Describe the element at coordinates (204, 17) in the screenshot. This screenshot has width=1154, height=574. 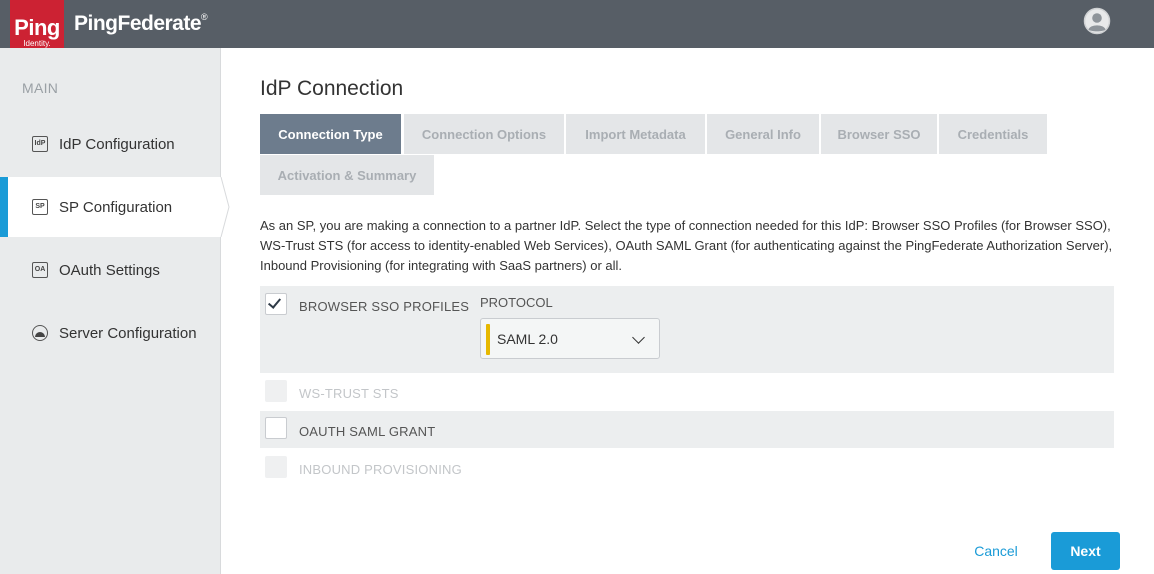
I see `registered-mark: ®` at that location.